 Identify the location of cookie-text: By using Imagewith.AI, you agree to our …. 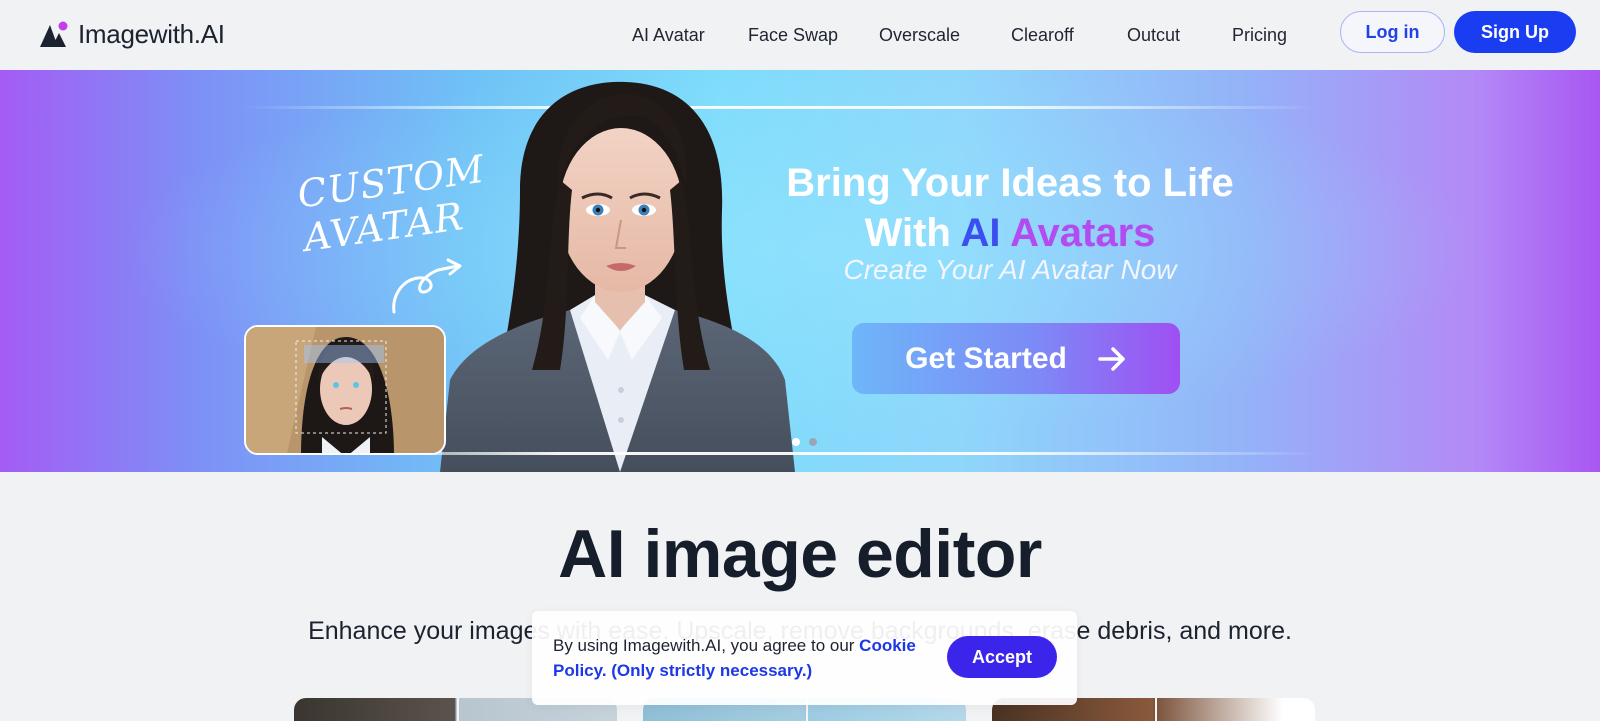
(748, 658).